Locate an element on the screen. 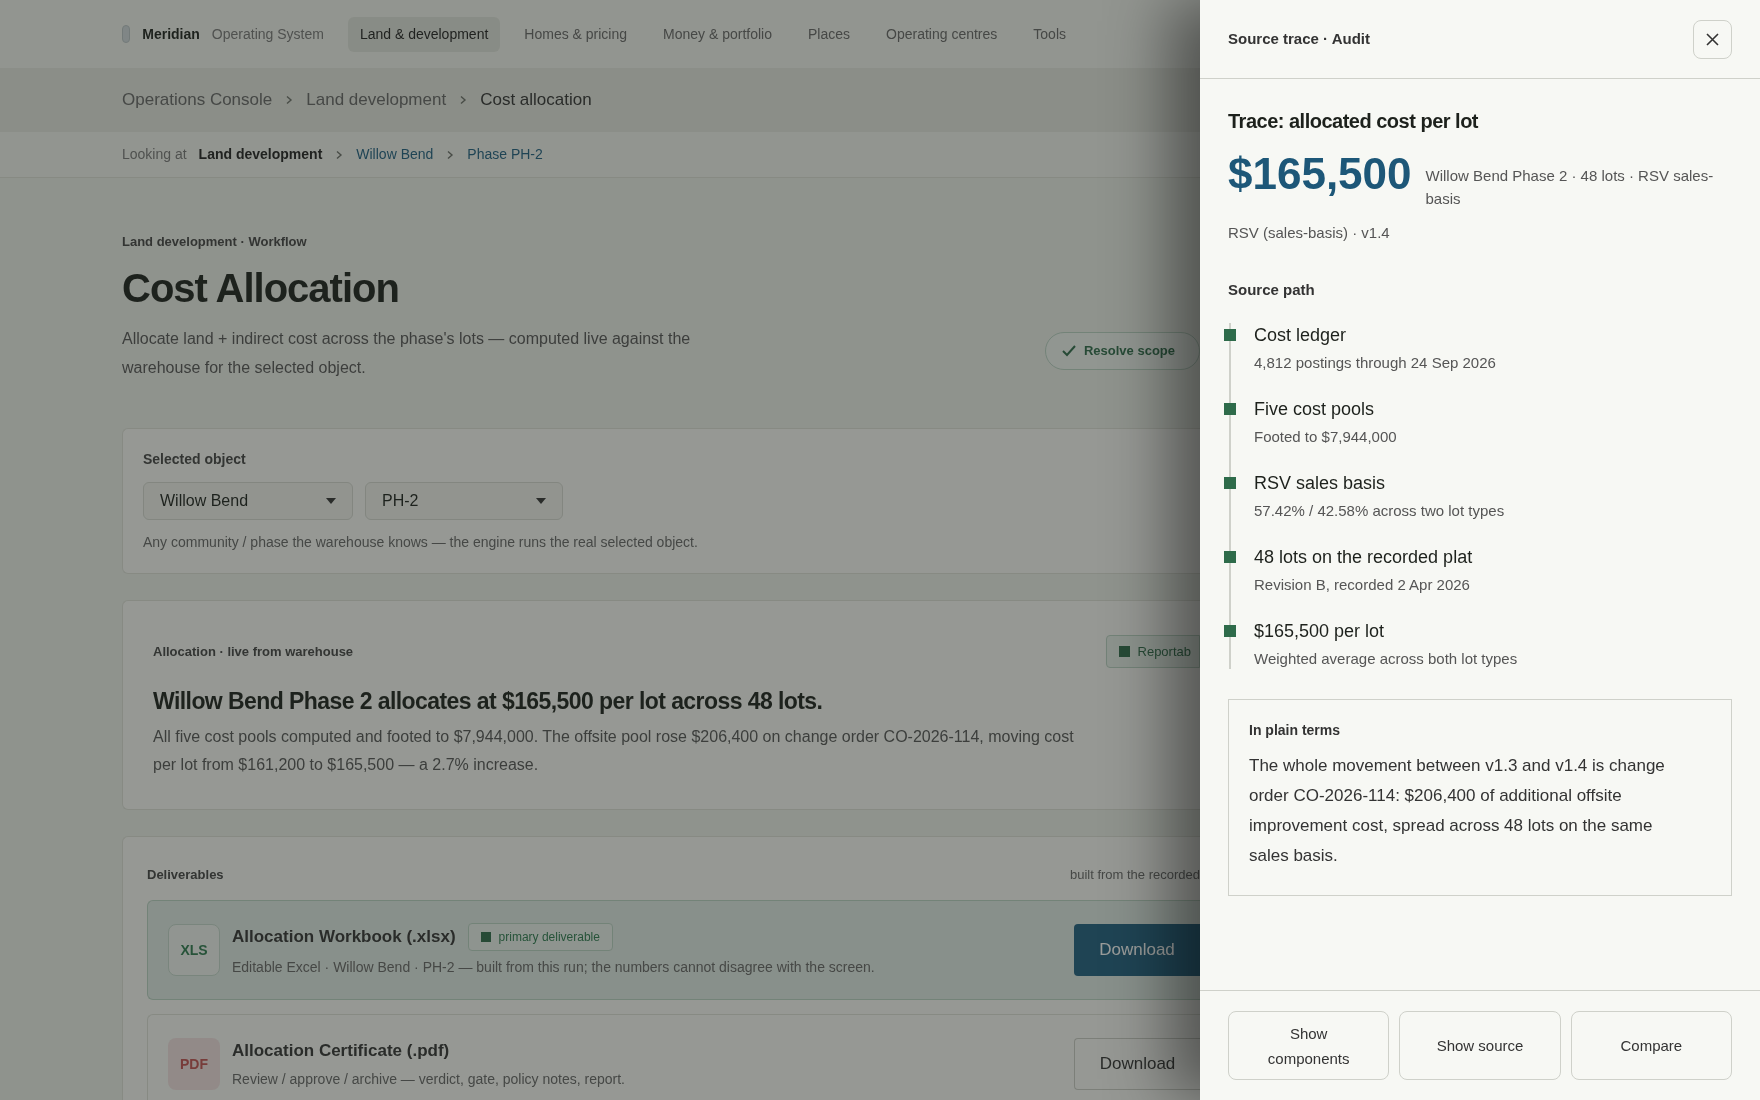  nav-tab: Operating centres is located at coordinates (942, 34).